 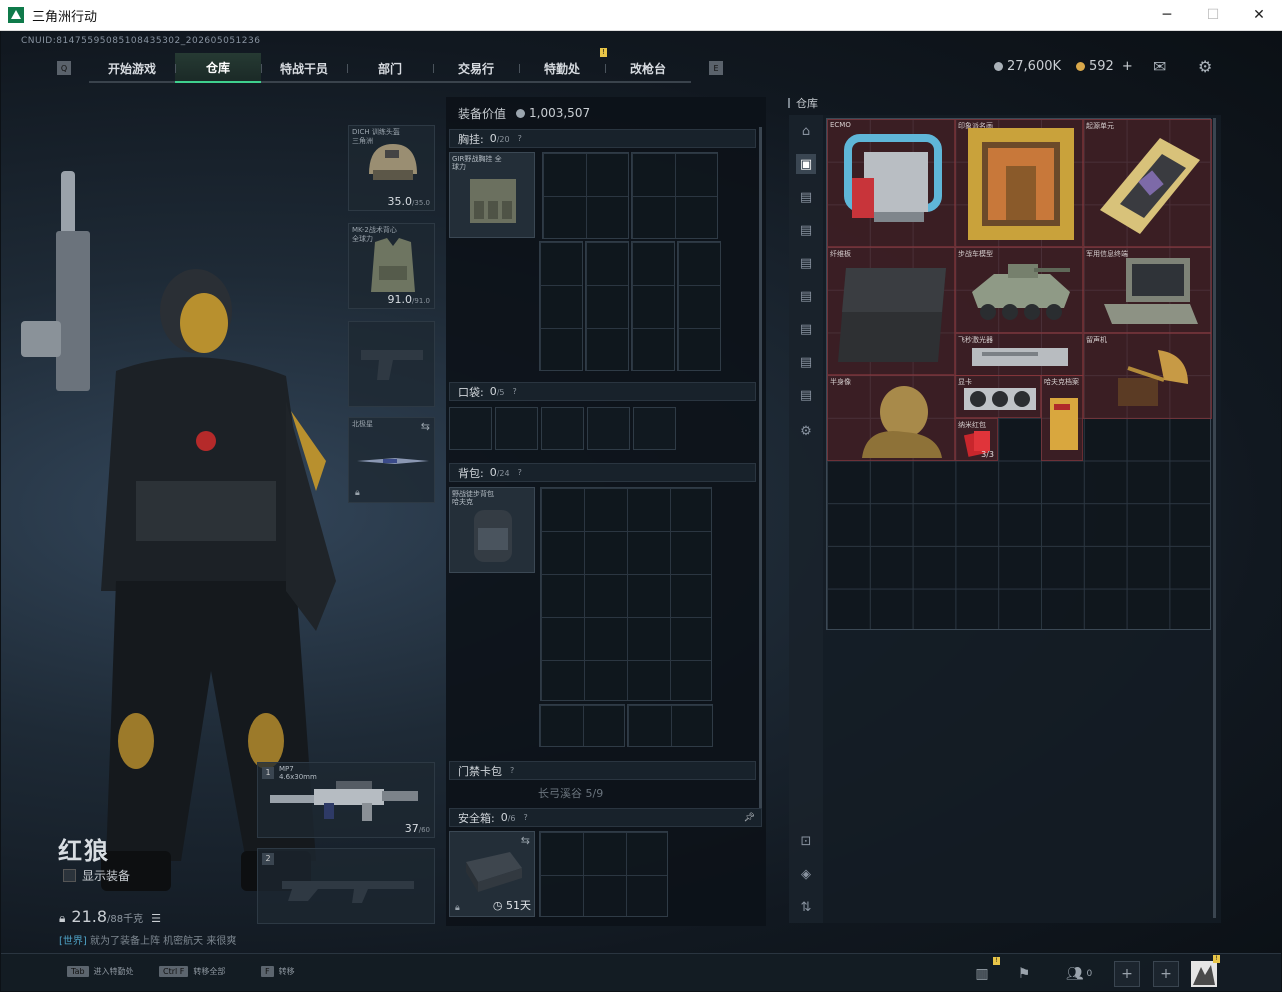 I want to click on chest-rig-help-icon: ?, so click(x=520, y=138).